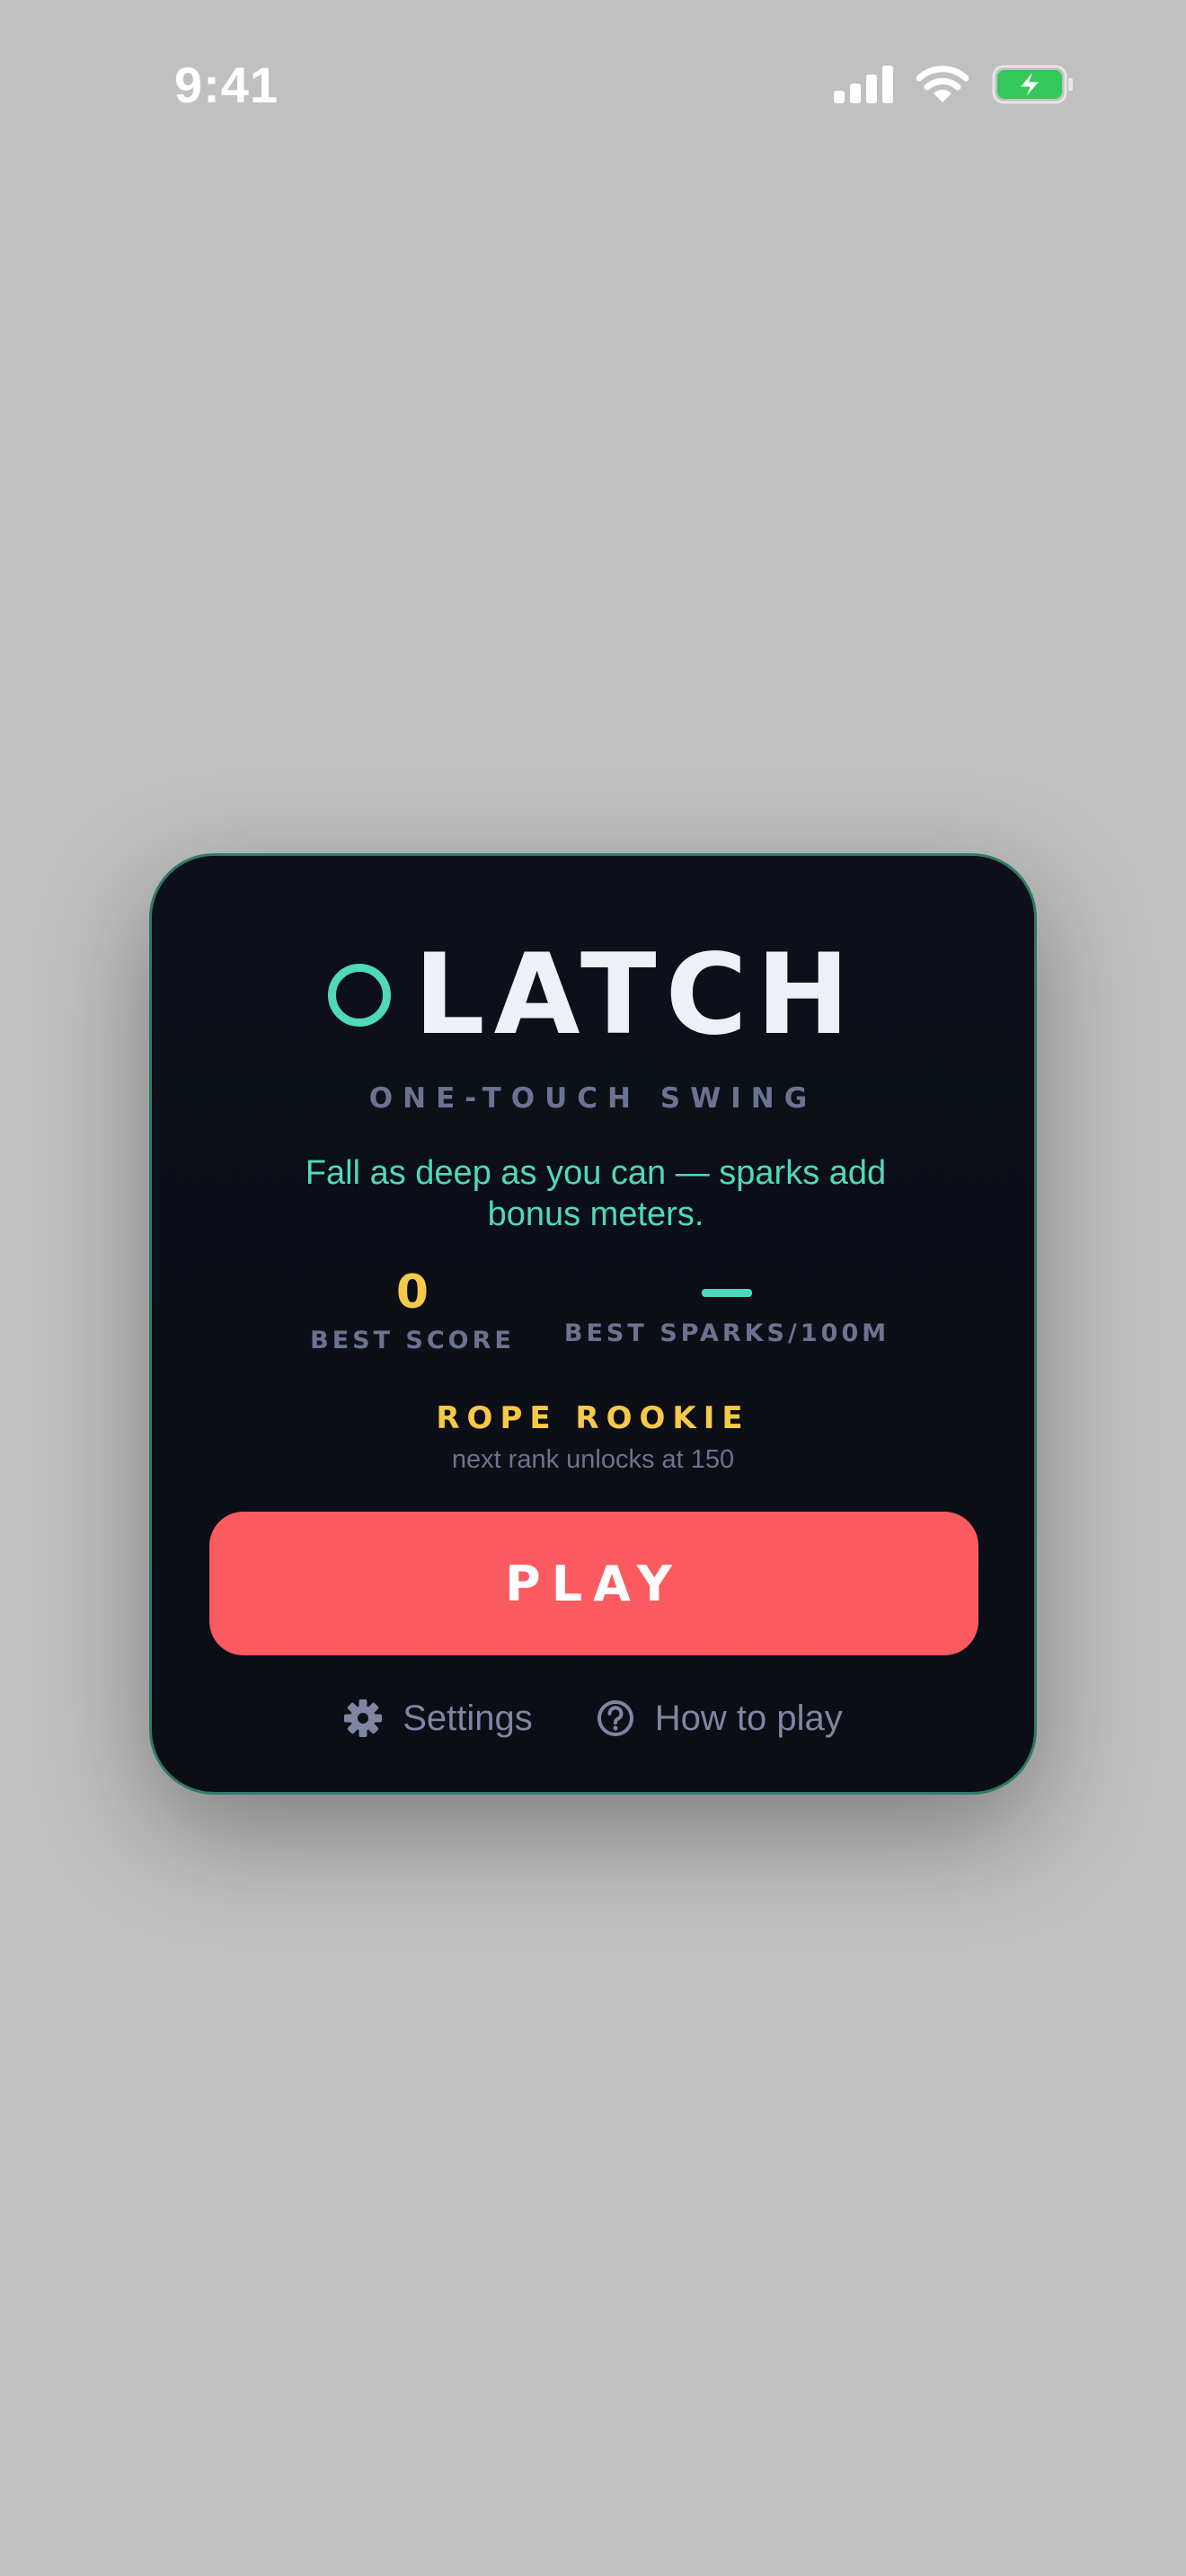  Describe the element at coordinates (636, 995) in the screenshot. I see `game-title: LATCH` at that location.